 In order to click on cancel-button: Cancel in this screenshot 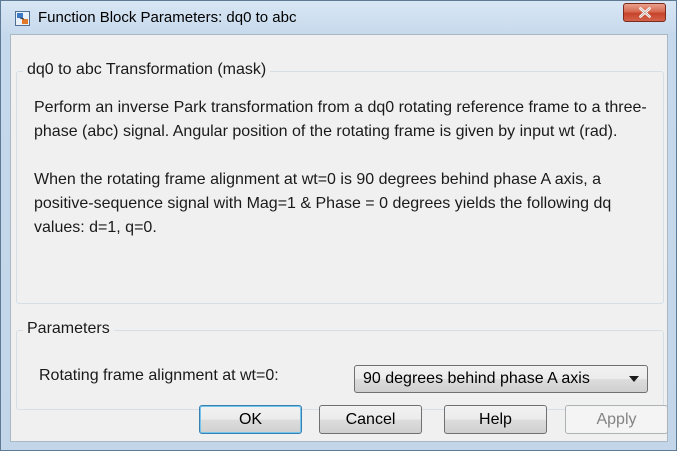, I will do `click(370, 419)`.